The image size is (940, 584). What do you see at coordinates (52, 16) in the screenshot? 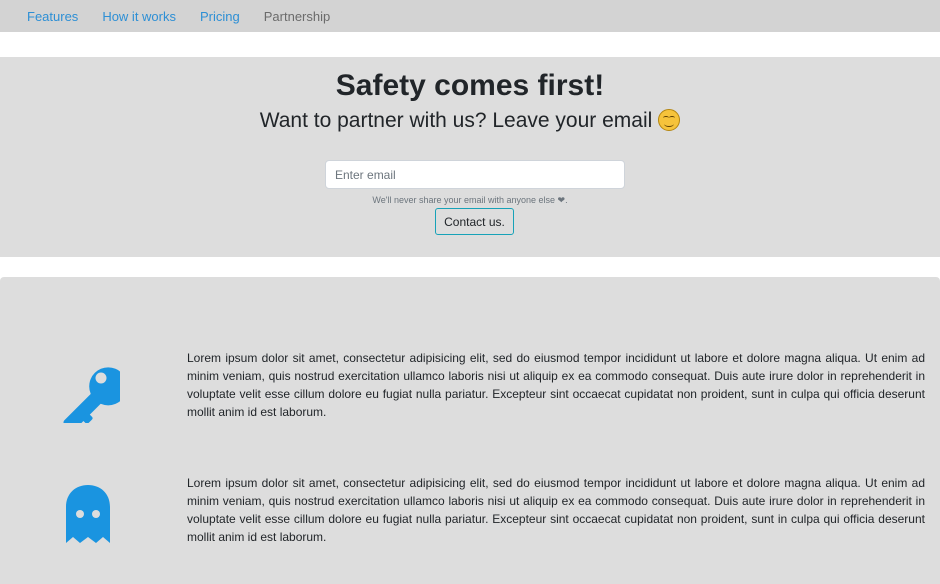
I see `nav-link-features: Features` at bounding box center [52, 16].